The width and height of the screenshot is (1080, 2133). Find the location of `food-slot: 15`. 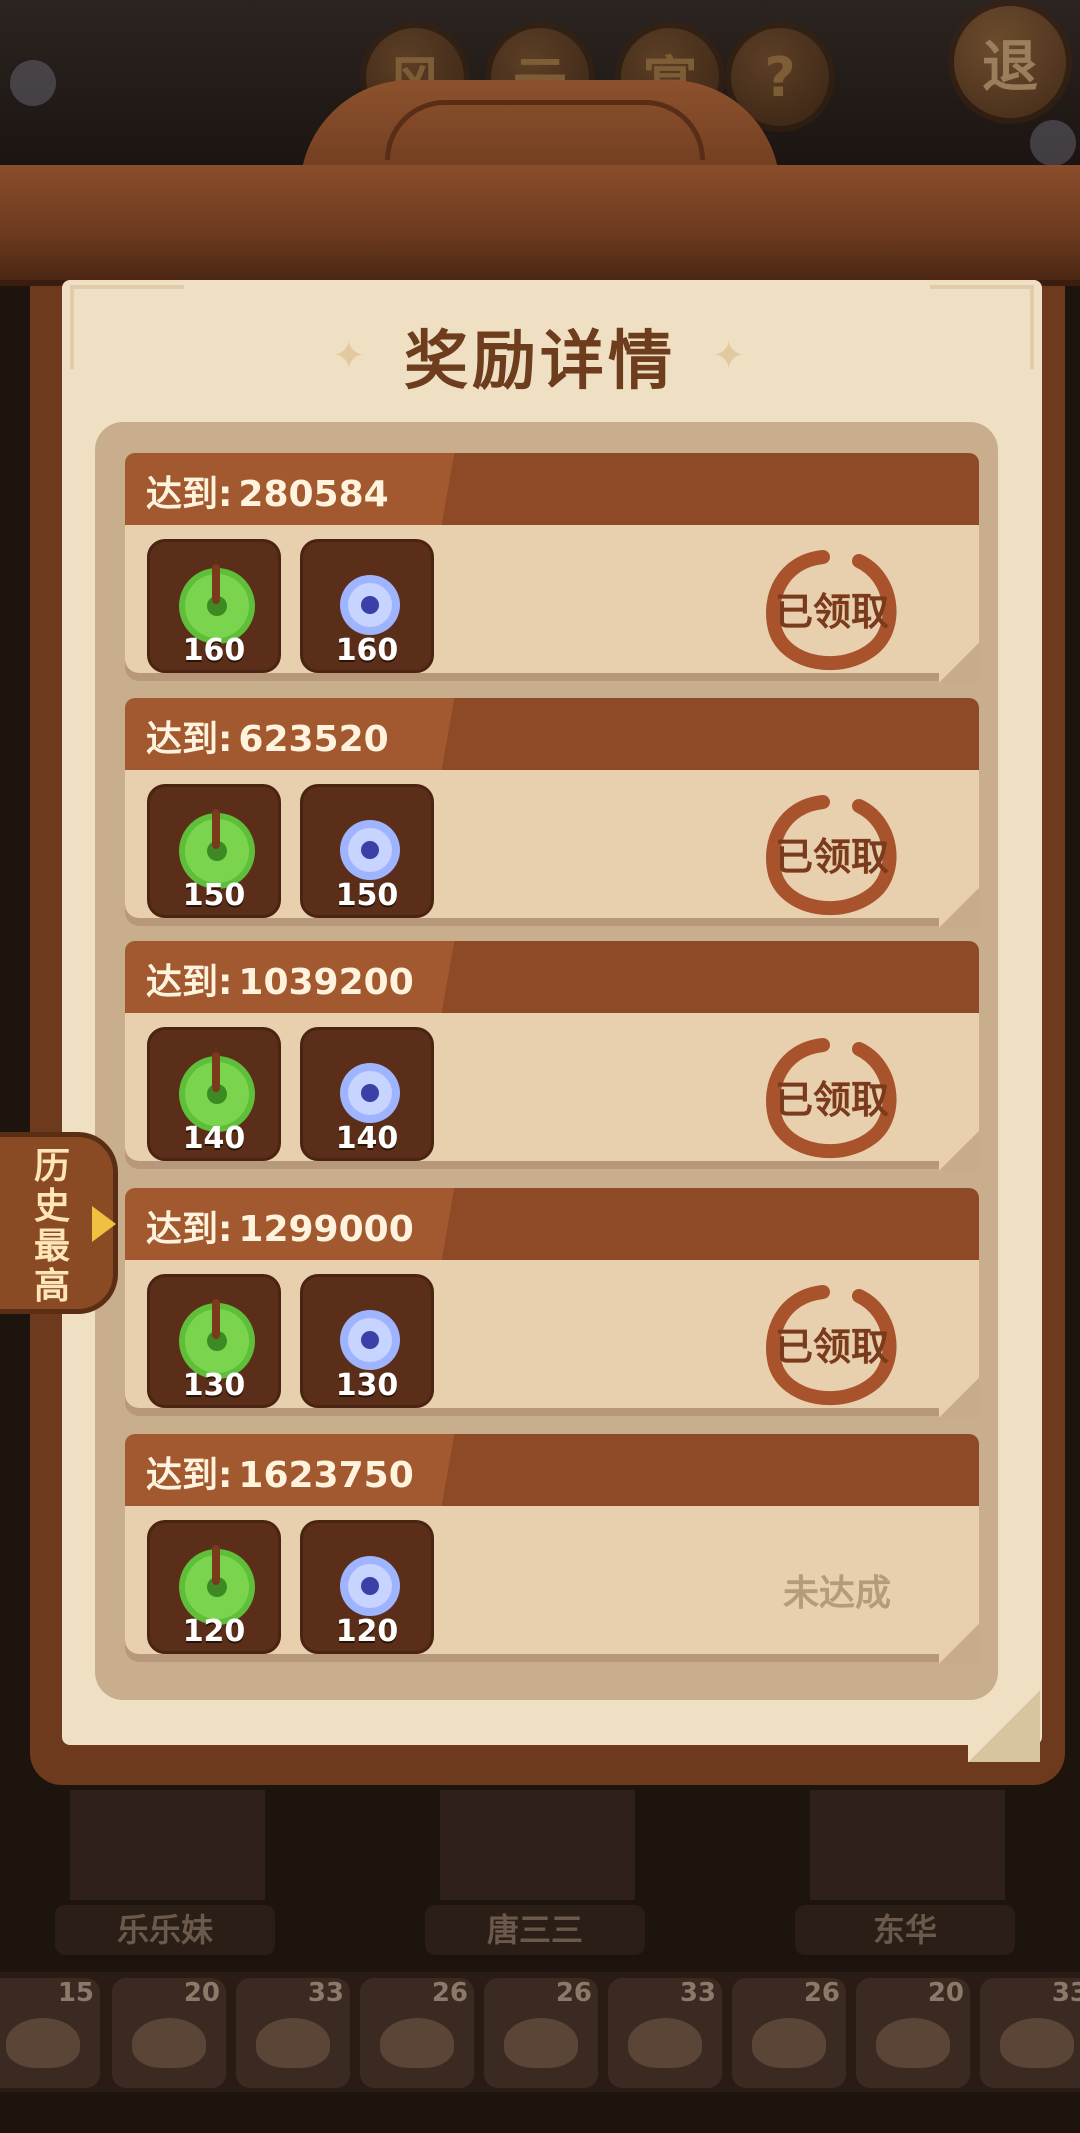

food-slot: 15 is located at coordinates (50, 2033).